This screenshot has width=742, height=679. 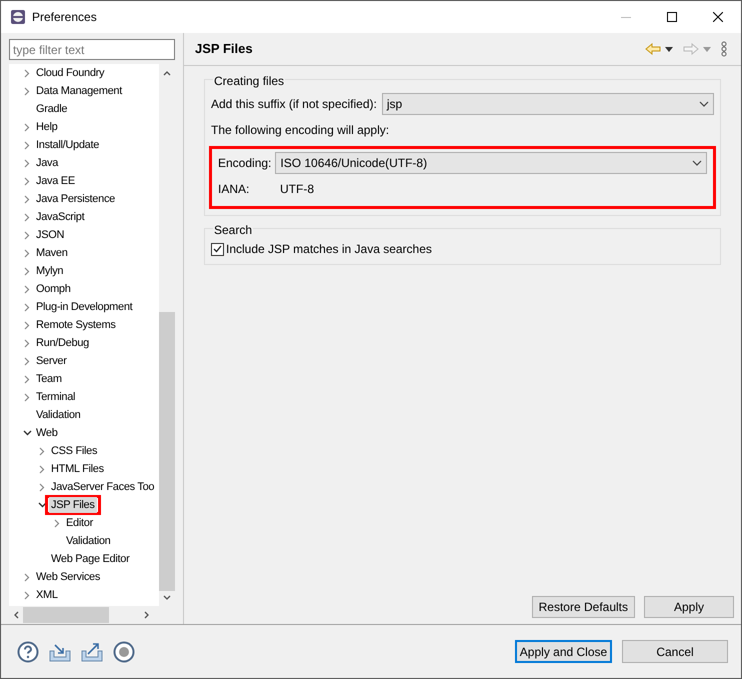 I want to click on import-icon, so click(x=60, y=652).